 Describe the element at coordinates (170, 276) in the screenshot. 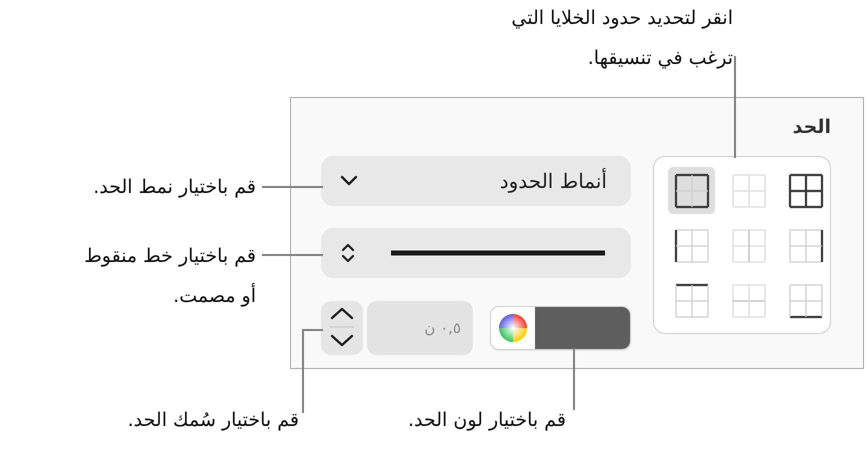

I see `callout-text: قم باختيار خط منقوط أو مصمت.` at that location.